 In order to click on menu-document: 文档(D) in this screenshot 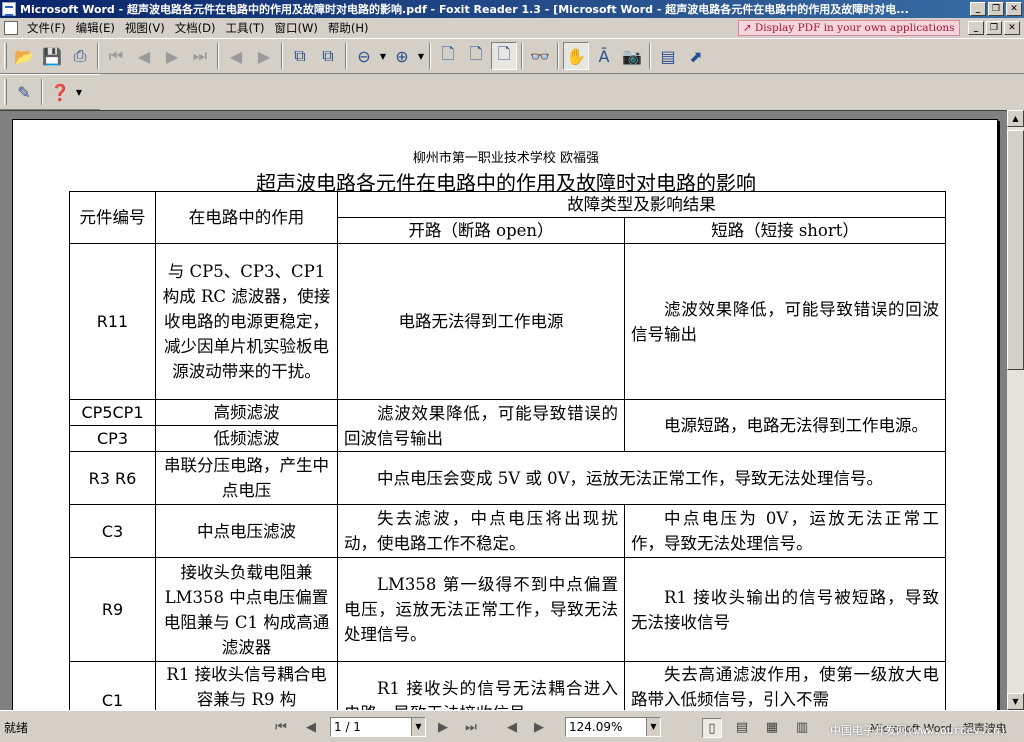, I will do `click(195, 28)`.